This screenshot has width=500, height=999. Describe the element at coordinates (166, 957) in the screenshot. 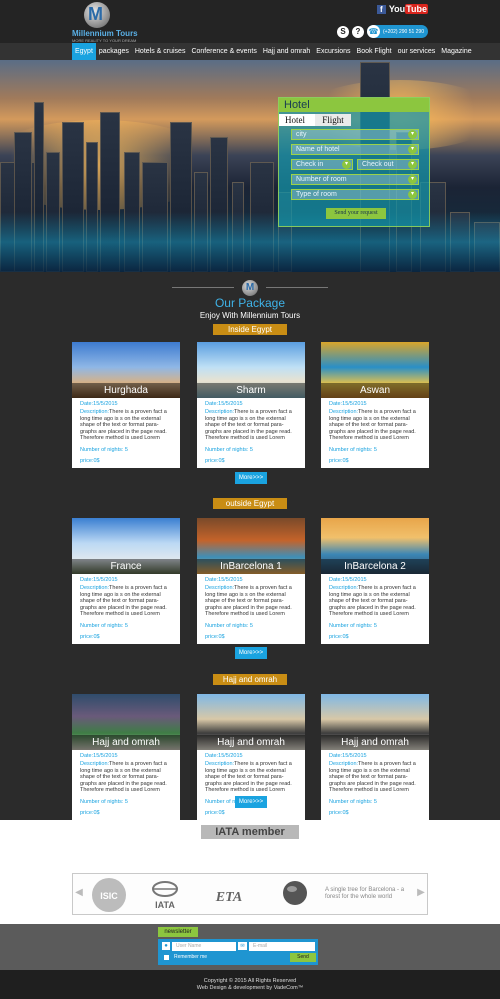

I see `remember-checkbox` at that location.